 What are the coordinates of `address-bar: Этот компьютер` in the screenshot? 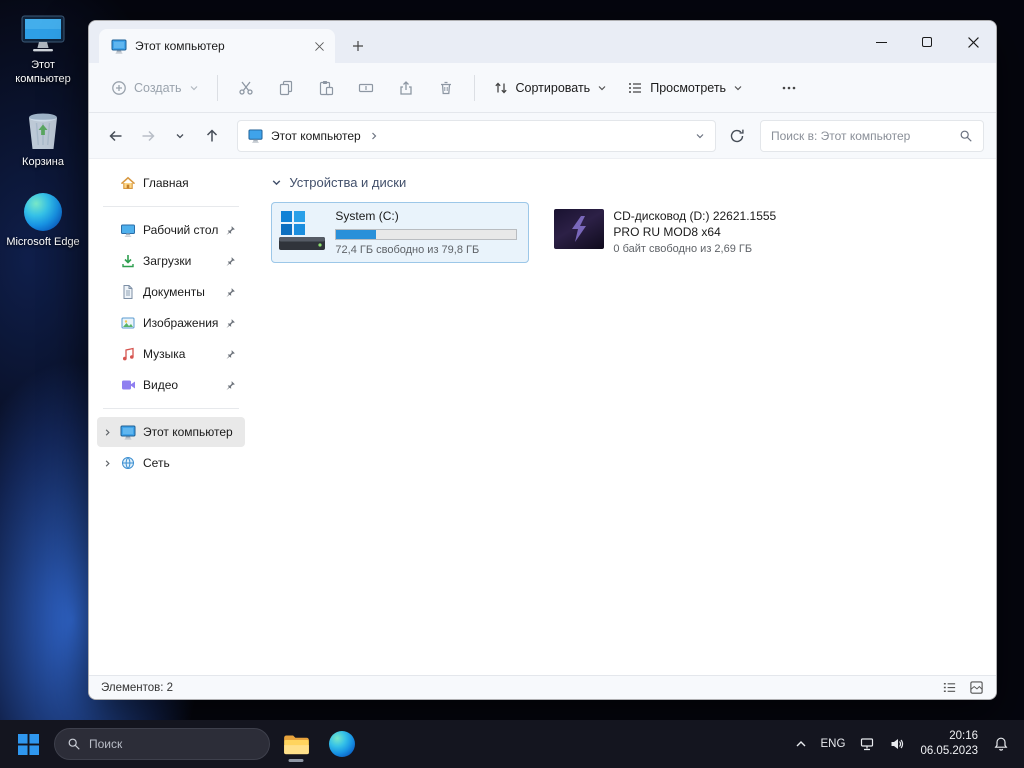 It's located at (476, 135).